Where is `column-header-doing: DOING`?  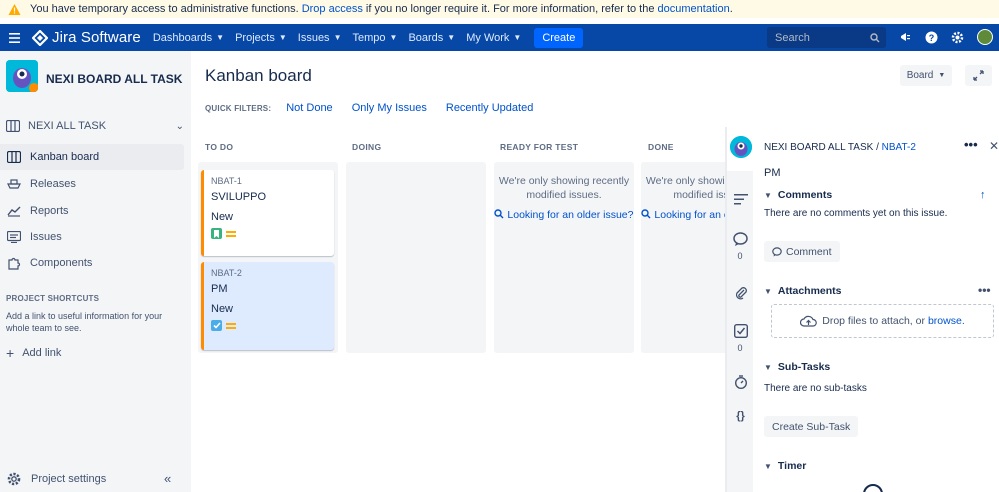 column-header-doing: DOING is located at coordinates (367, 147).